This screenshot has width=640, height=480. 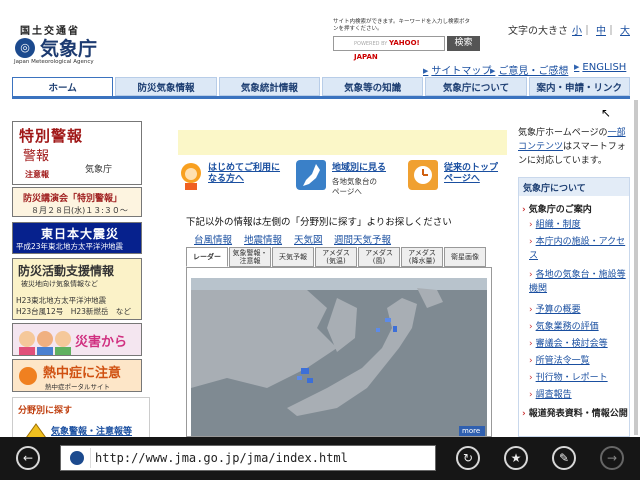 What do you see at coordinates (579, 225) in the screenshot?
I see `org-link: 組織・制度` at bounding box center [579, 225].